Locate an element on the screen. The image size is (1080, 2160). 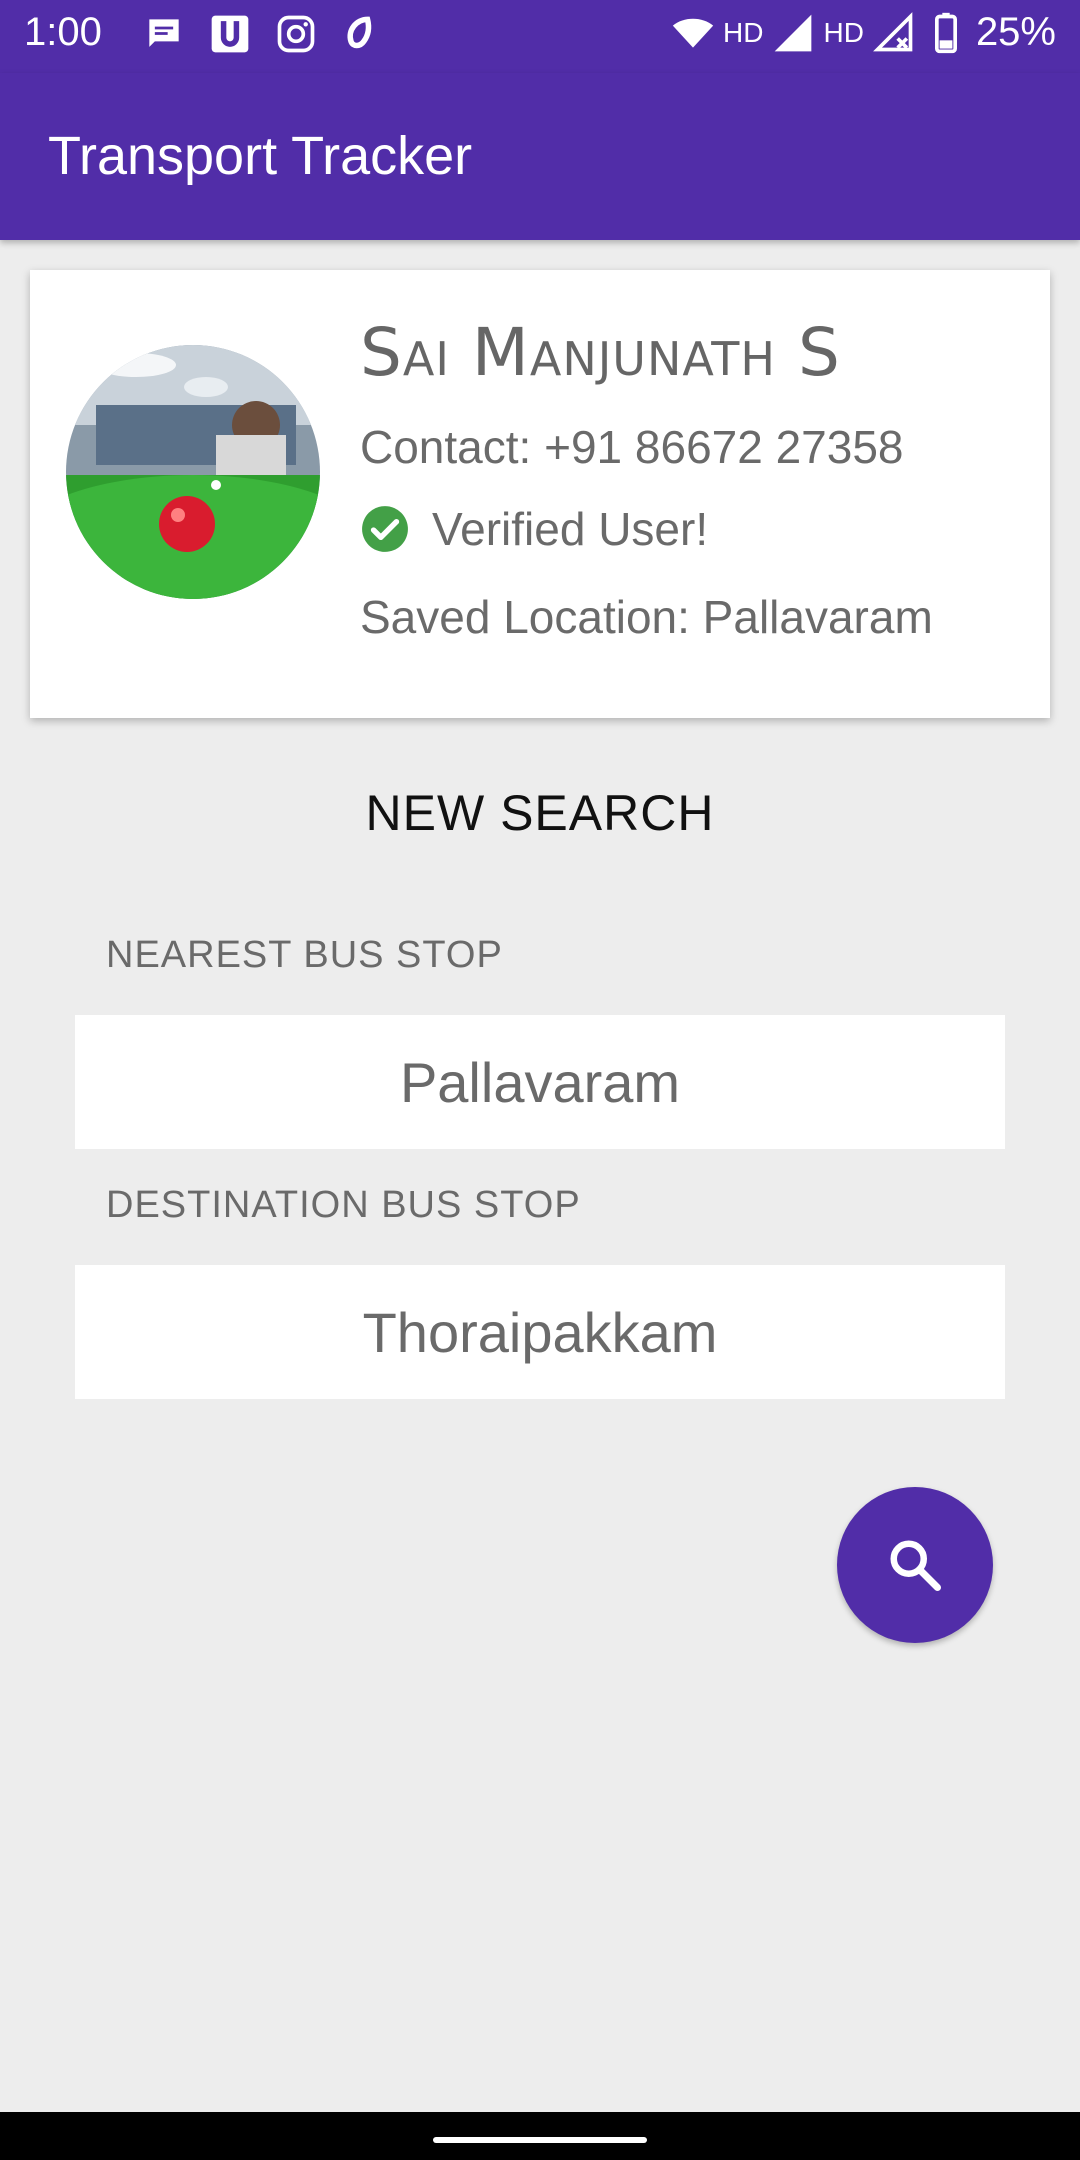
status-time: 1:00 is located at coordinates (63, 32).